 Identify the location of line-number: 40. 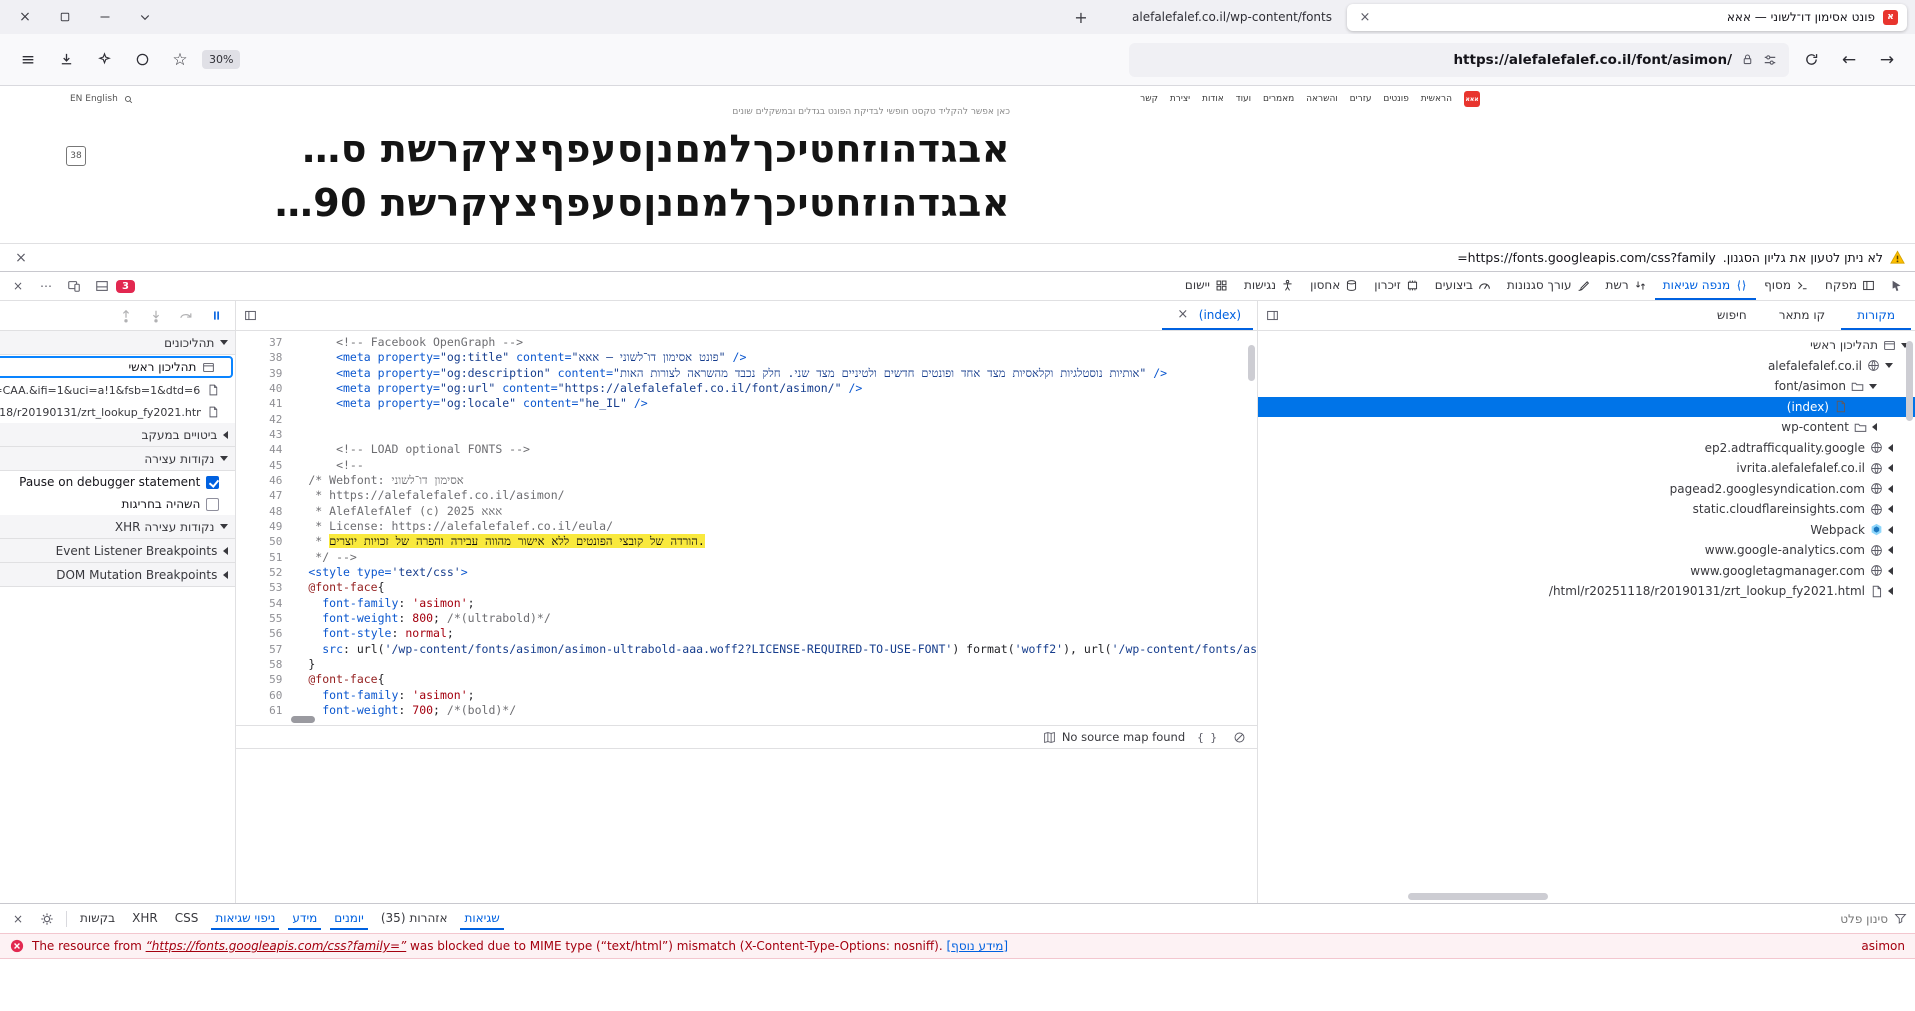
(268, 388).